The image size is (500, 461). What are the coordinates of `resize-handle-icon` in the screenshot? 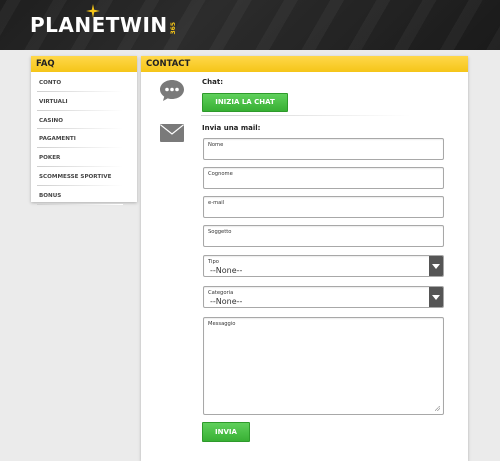 It's located at (437, 408).